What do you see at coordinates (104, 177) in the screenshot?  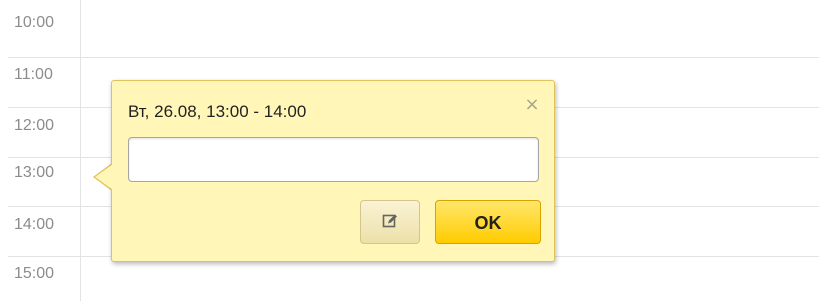 I see `popup-pointer-fill` at bounding box center [104, 177].